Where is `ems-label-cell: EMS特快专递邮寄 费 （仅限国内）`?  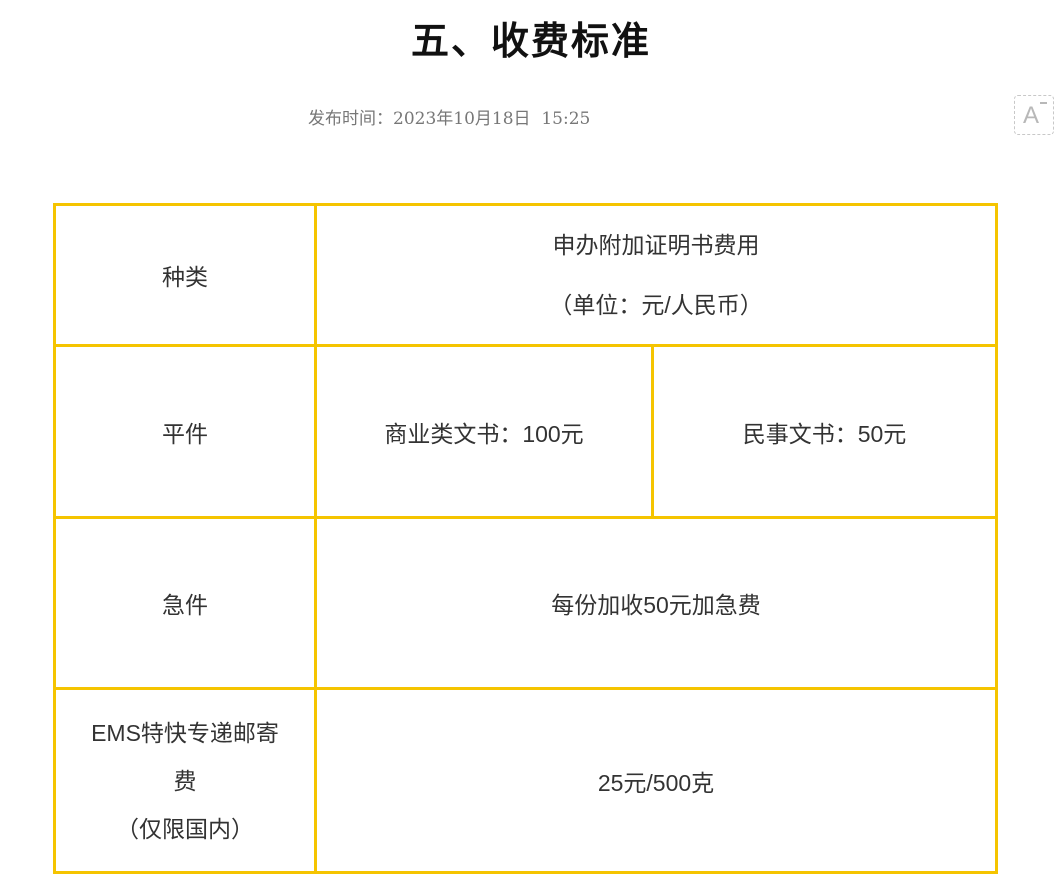
ems-label-cell: EMS特快专递邮寄 费 （仅限国内） is located at coordinates (185, 780).